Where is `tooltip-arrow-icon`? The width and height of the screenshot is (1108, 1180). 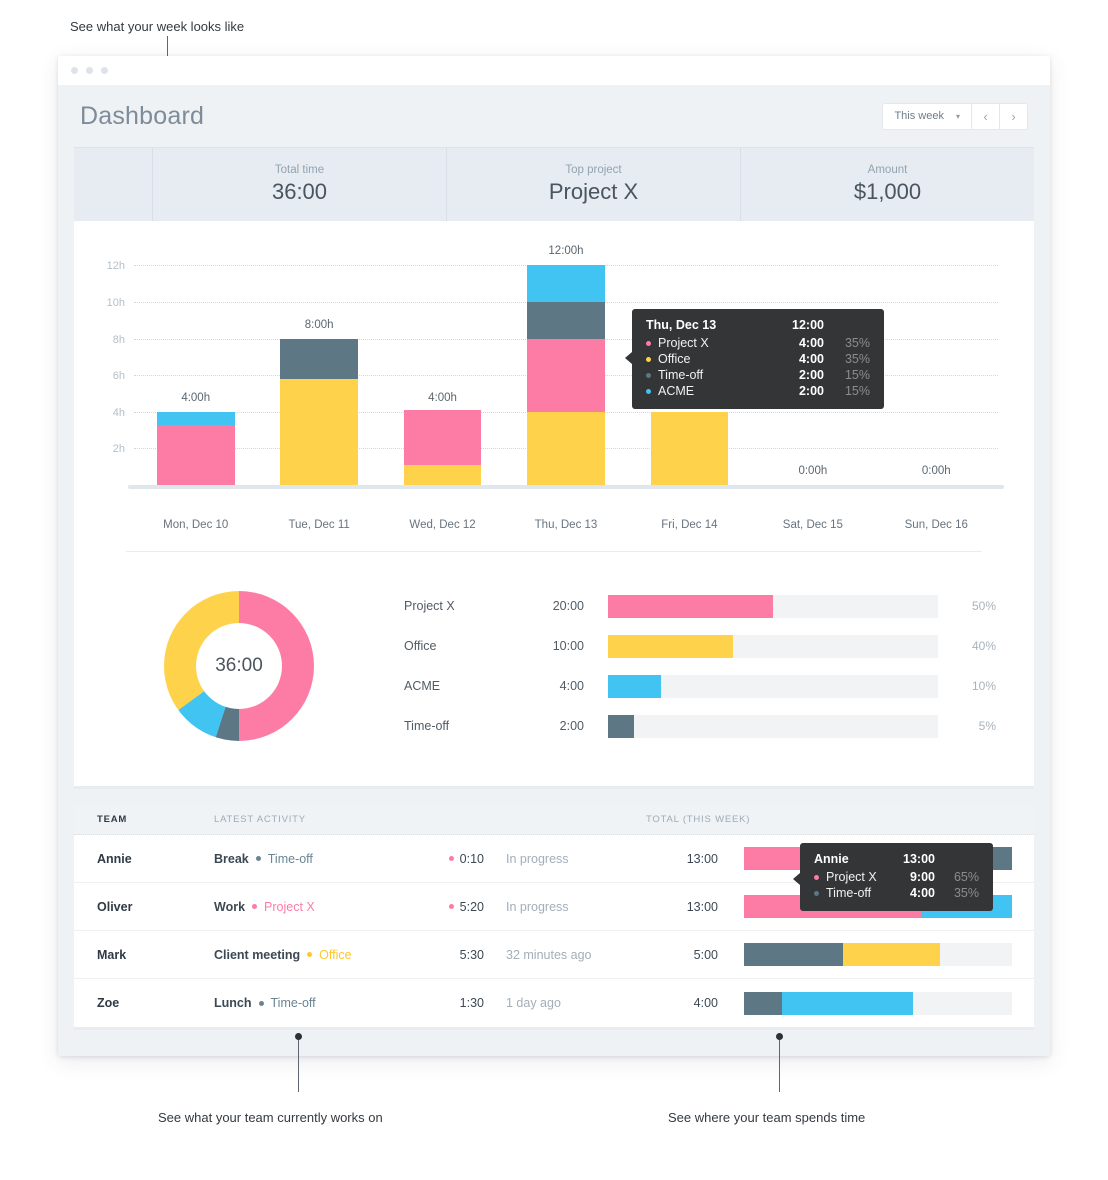 tooltip-arrow-icon is located at coordinates (796, 879).